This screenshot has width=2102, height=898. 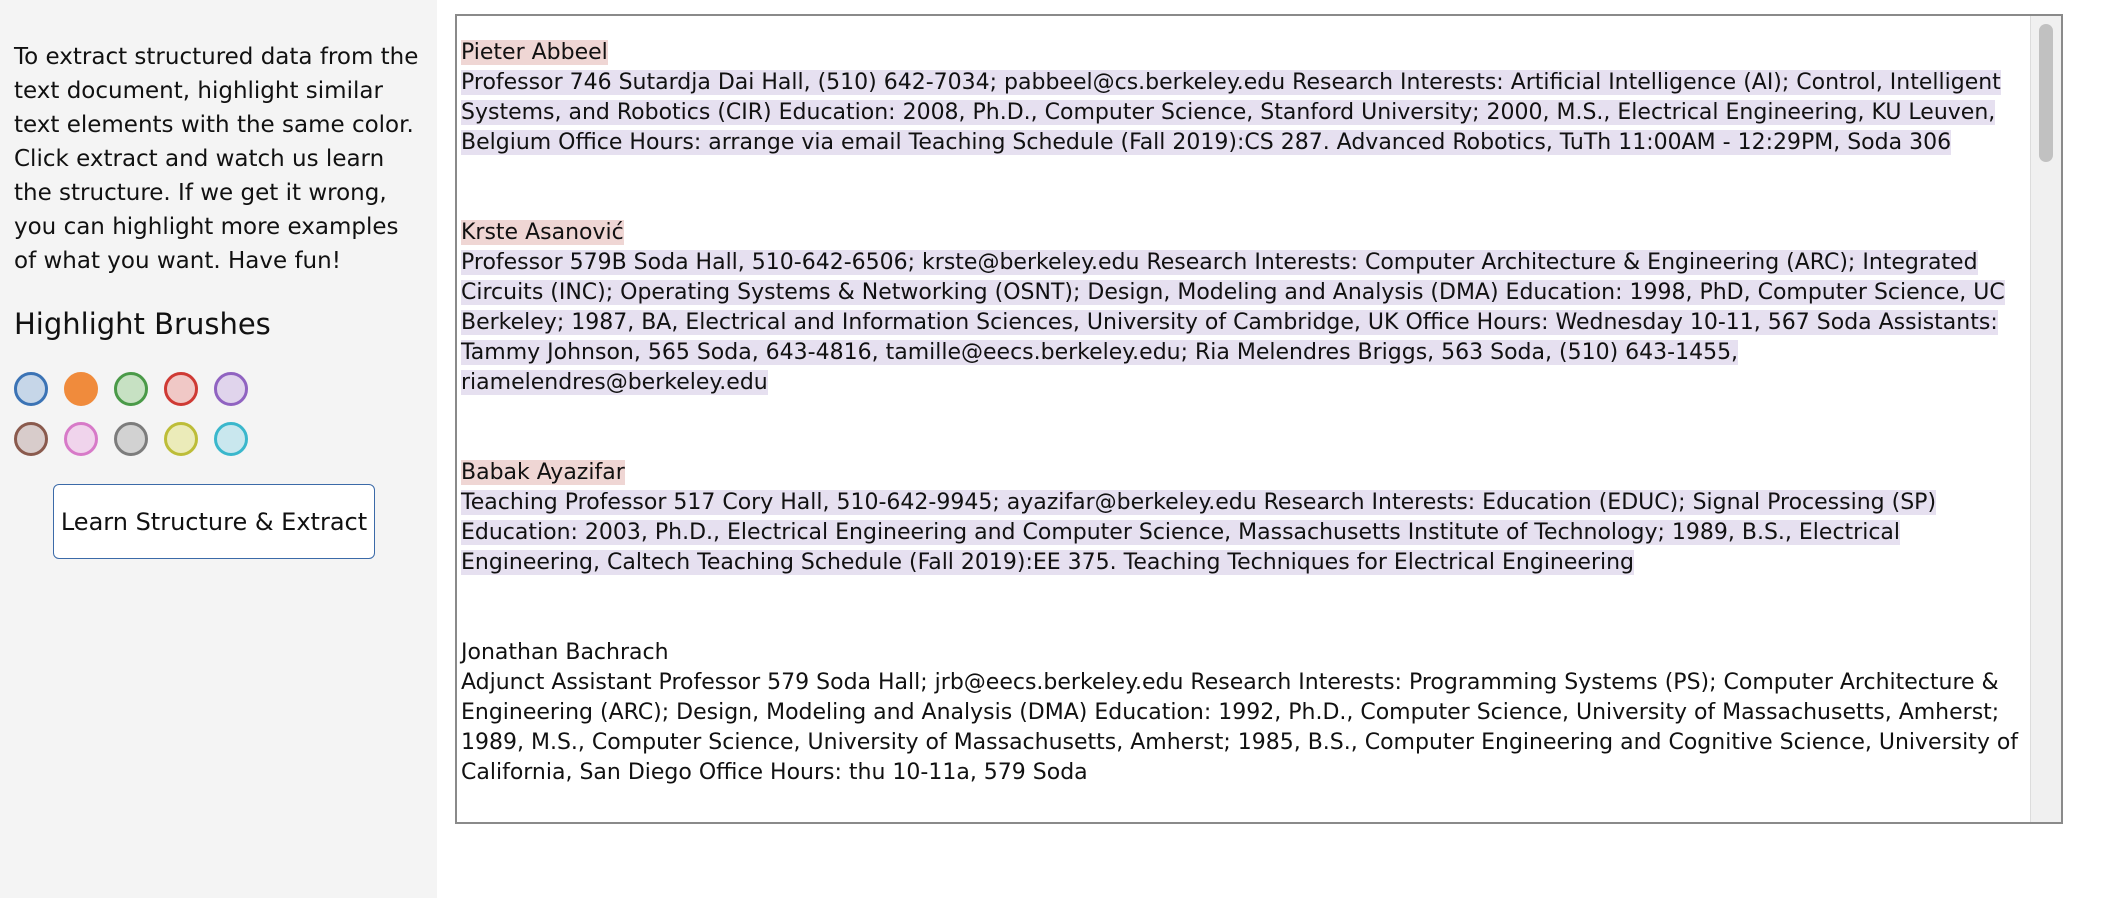 What do you see at coordinates (31, 389) in the screenshot?
I see `brush-blue` at bounding box center [31, 389].